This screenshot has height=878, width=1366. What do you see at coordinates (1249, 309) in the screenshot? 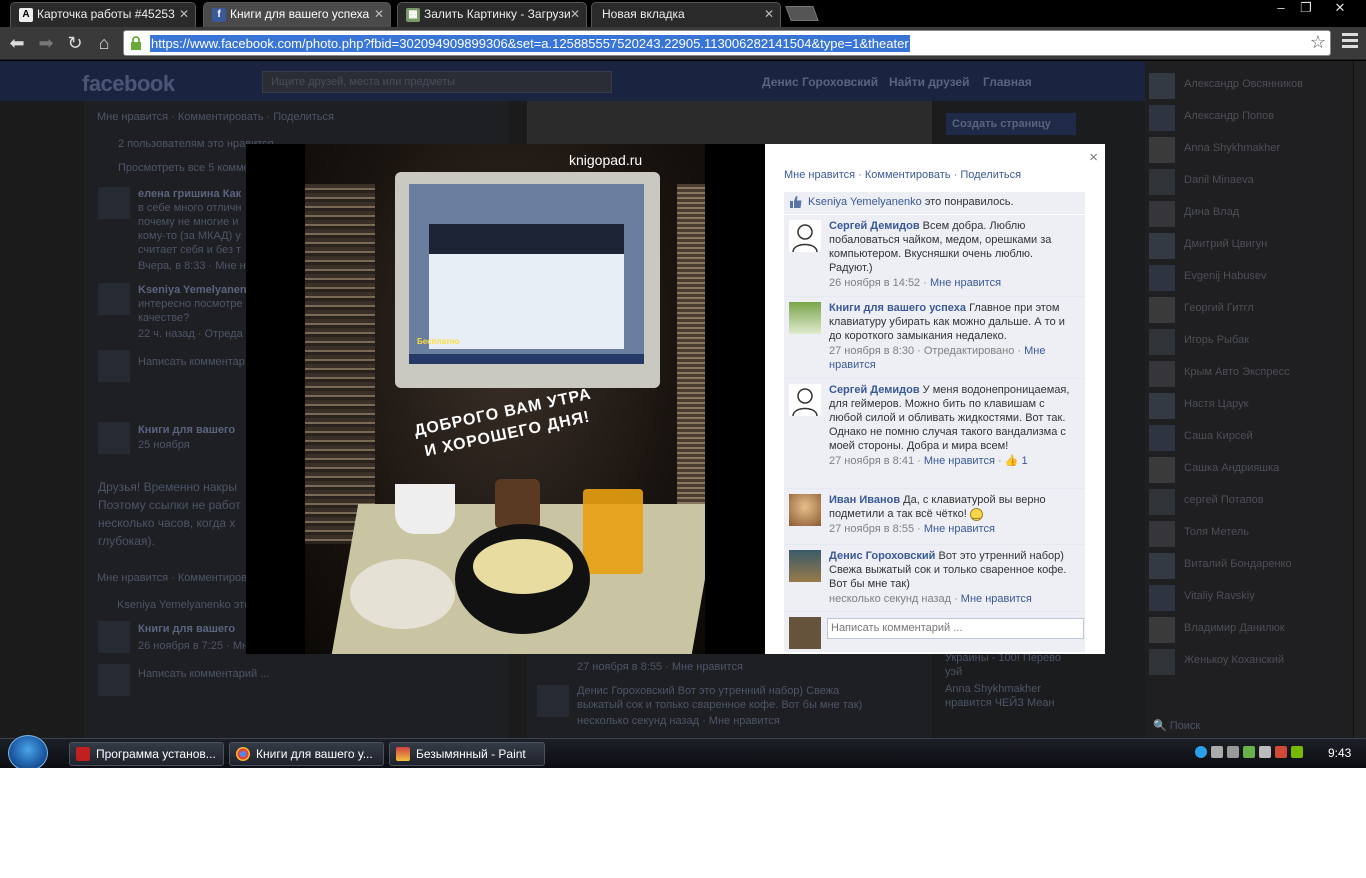
I see `chat-contact: Георгий Гитгл` at bounding box center [1249, 309].